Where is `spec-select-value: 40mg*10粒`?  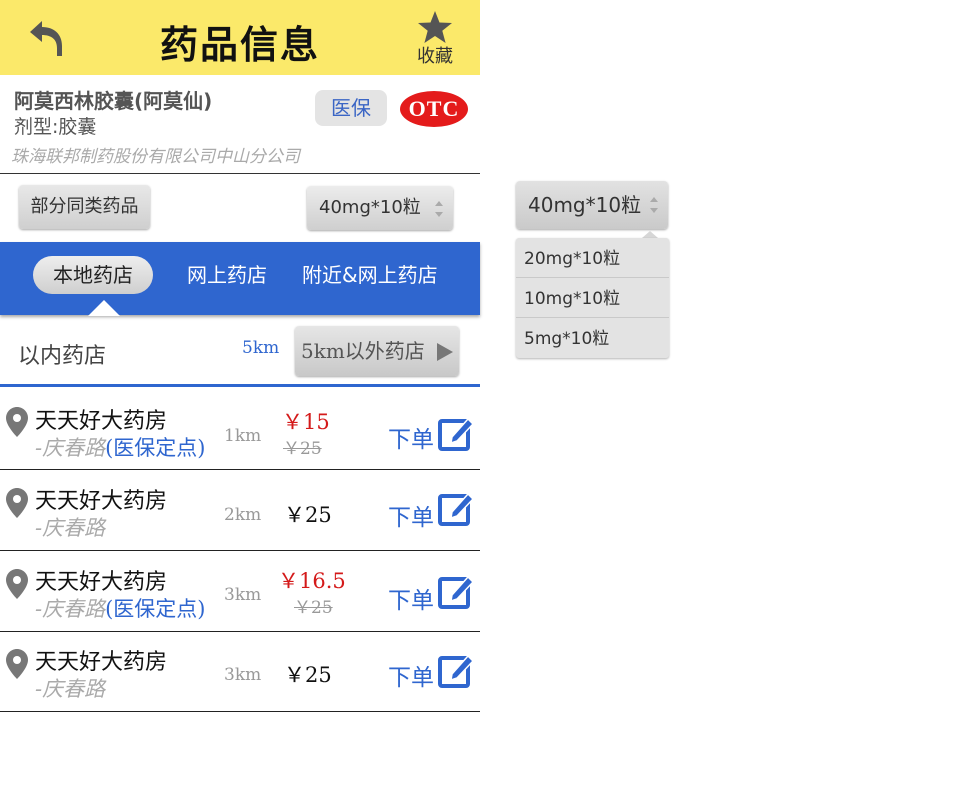 spec-select-value: 40mg*10粒 is located at coordinates (370, 207).